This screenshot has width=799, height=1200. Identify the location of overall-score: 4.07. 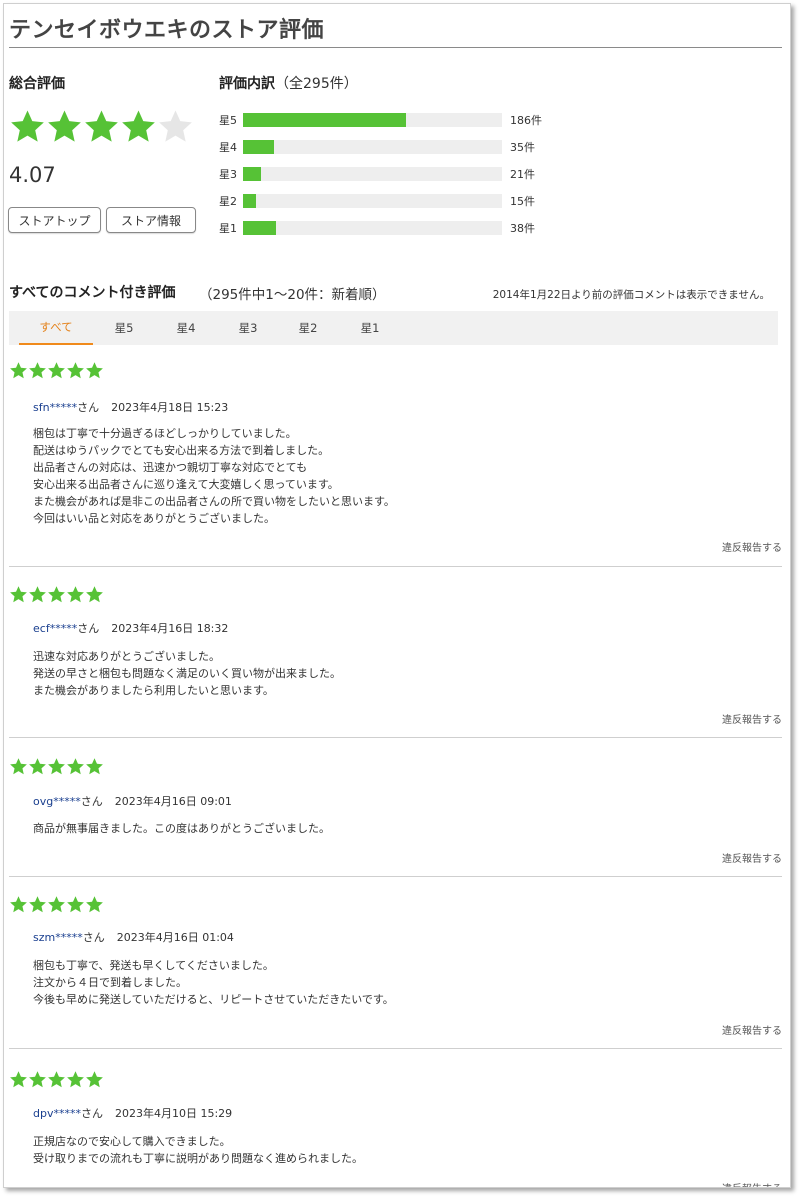
(32, 175).